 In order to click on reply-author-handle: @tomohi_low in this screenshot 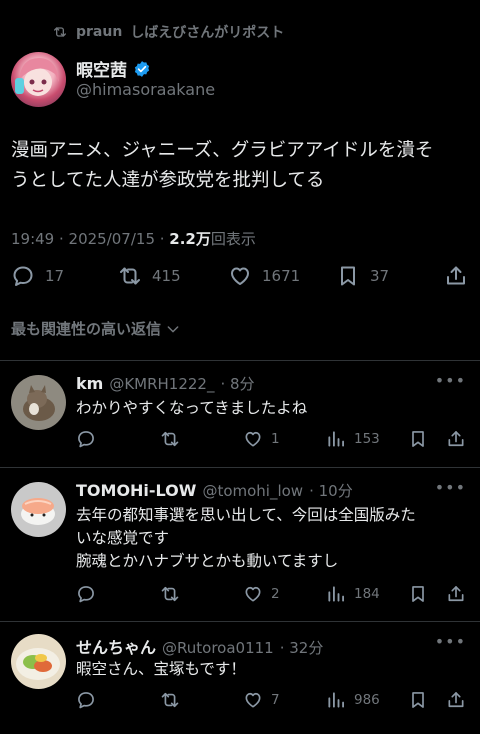, I will do `click(252, 491)`.